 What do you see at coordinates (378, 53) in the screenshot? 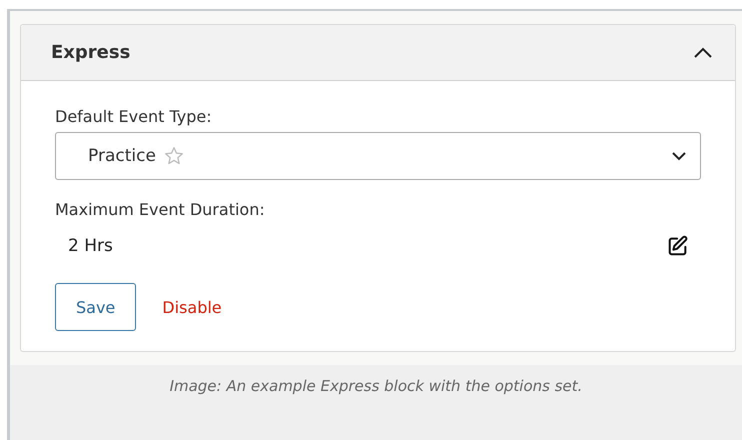
I see `panel-header: Express` at bounding box center [378, 53].